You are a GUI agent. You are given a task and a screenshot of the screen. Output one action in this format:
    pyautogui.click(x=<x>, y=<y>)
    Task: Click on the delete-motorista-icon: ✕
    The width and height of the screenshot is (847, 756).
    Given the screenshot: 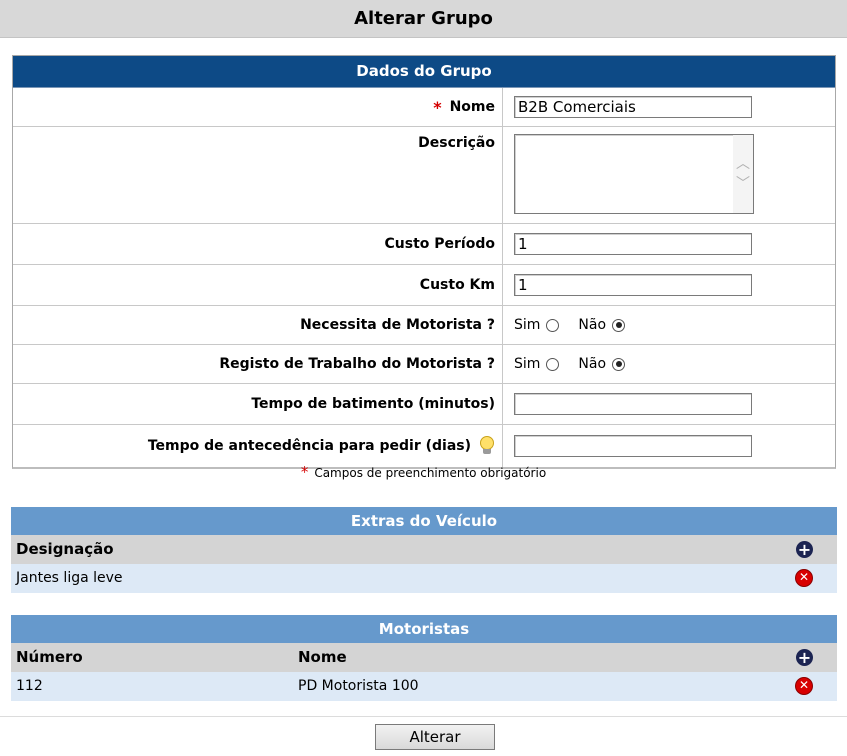 What is the action you would take?
    pyautogui.click(x=804, y=686)
    